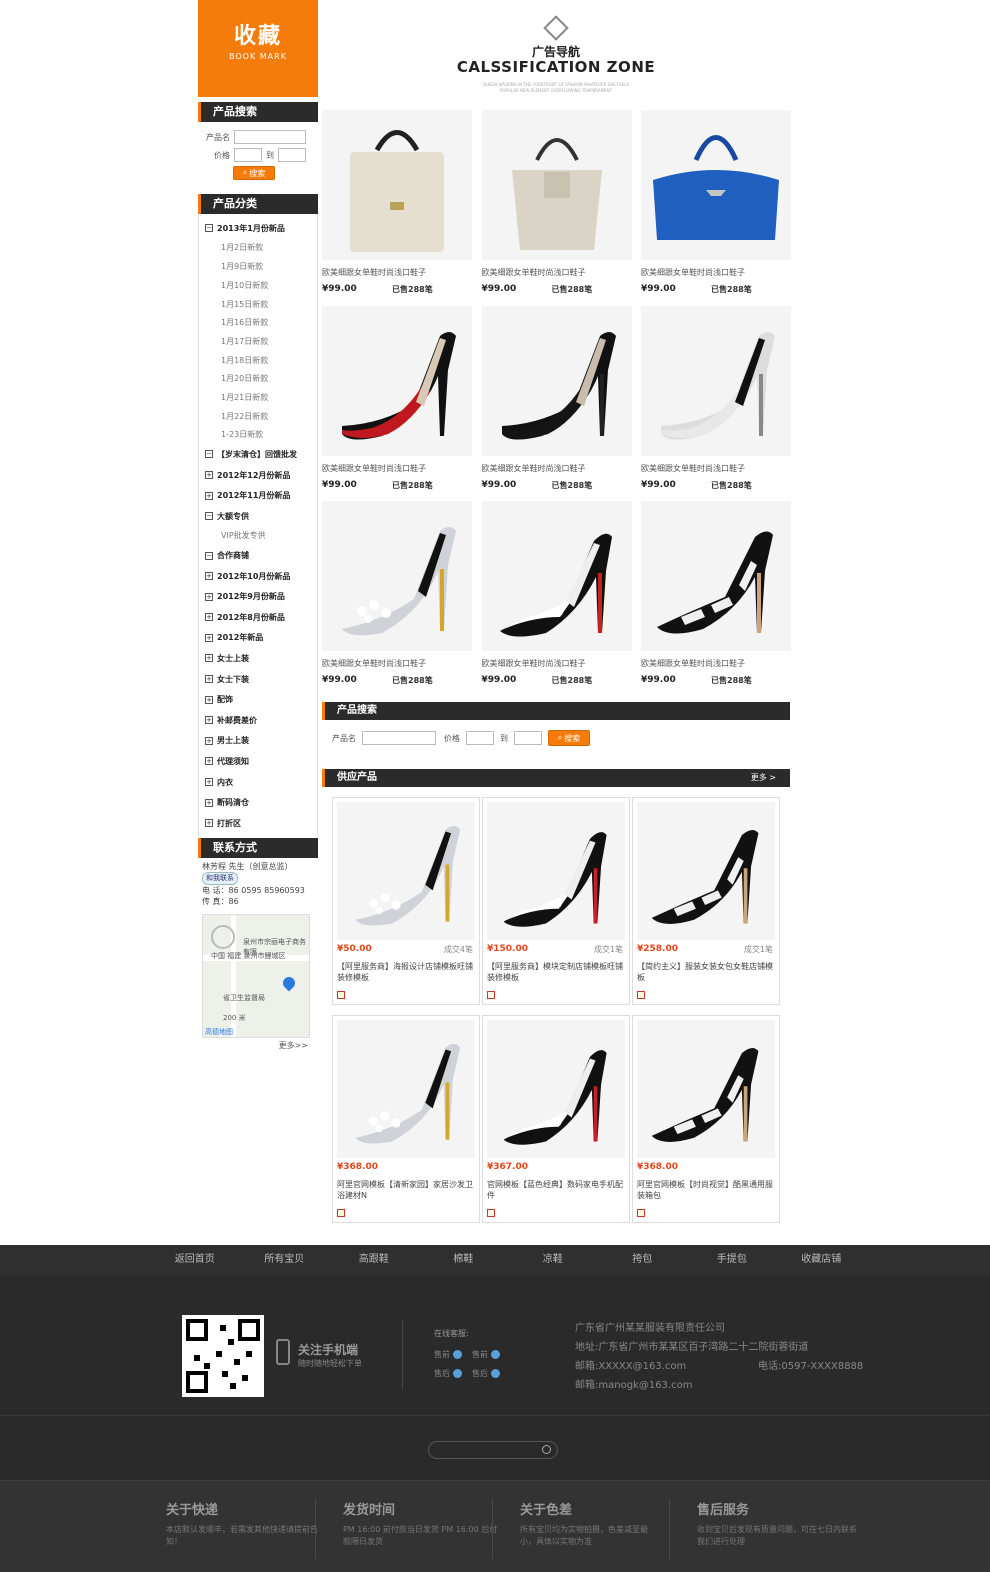 Image resolution: width=990 pixels, height=1572 pixels. I want to click on footer-nav-link: 凉鞋, so click(553, 1260).